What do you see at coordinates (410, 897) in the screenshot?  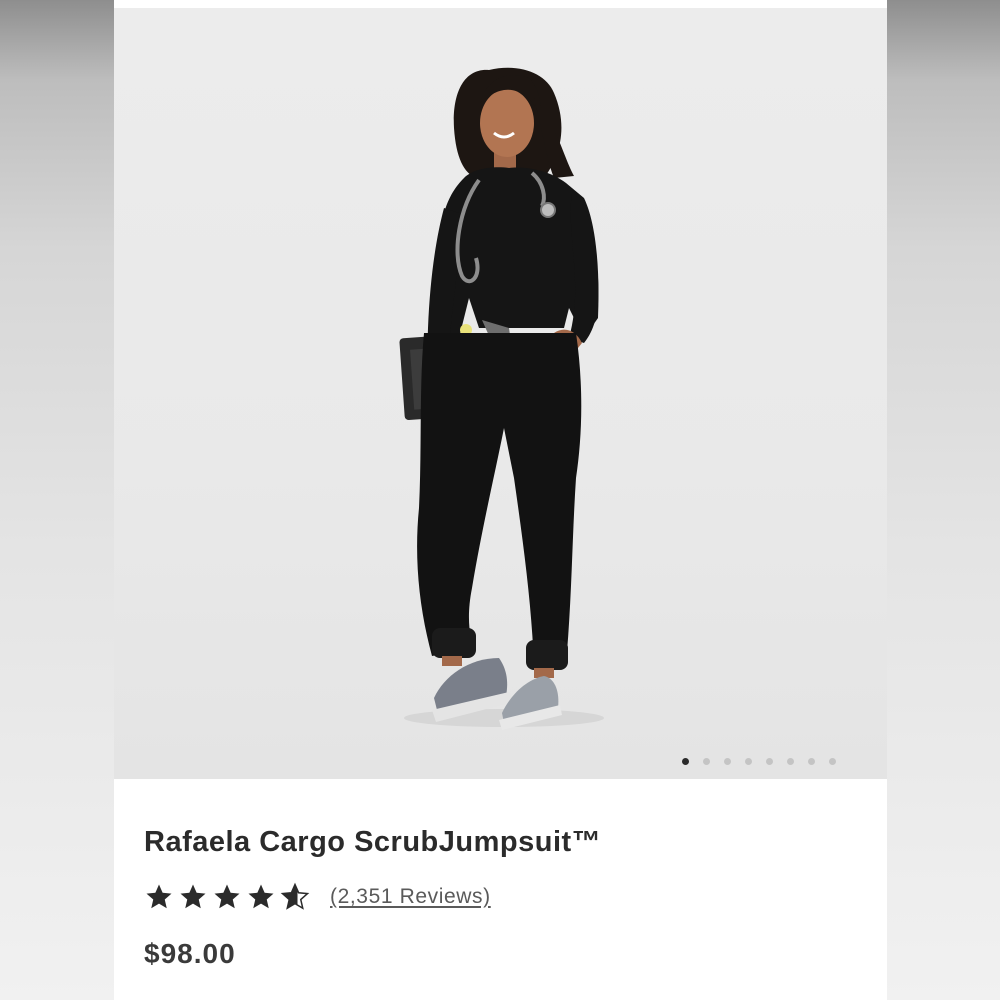 I see `reviews-link: (2,351 Reviews)` at bounding box center [410, 897].